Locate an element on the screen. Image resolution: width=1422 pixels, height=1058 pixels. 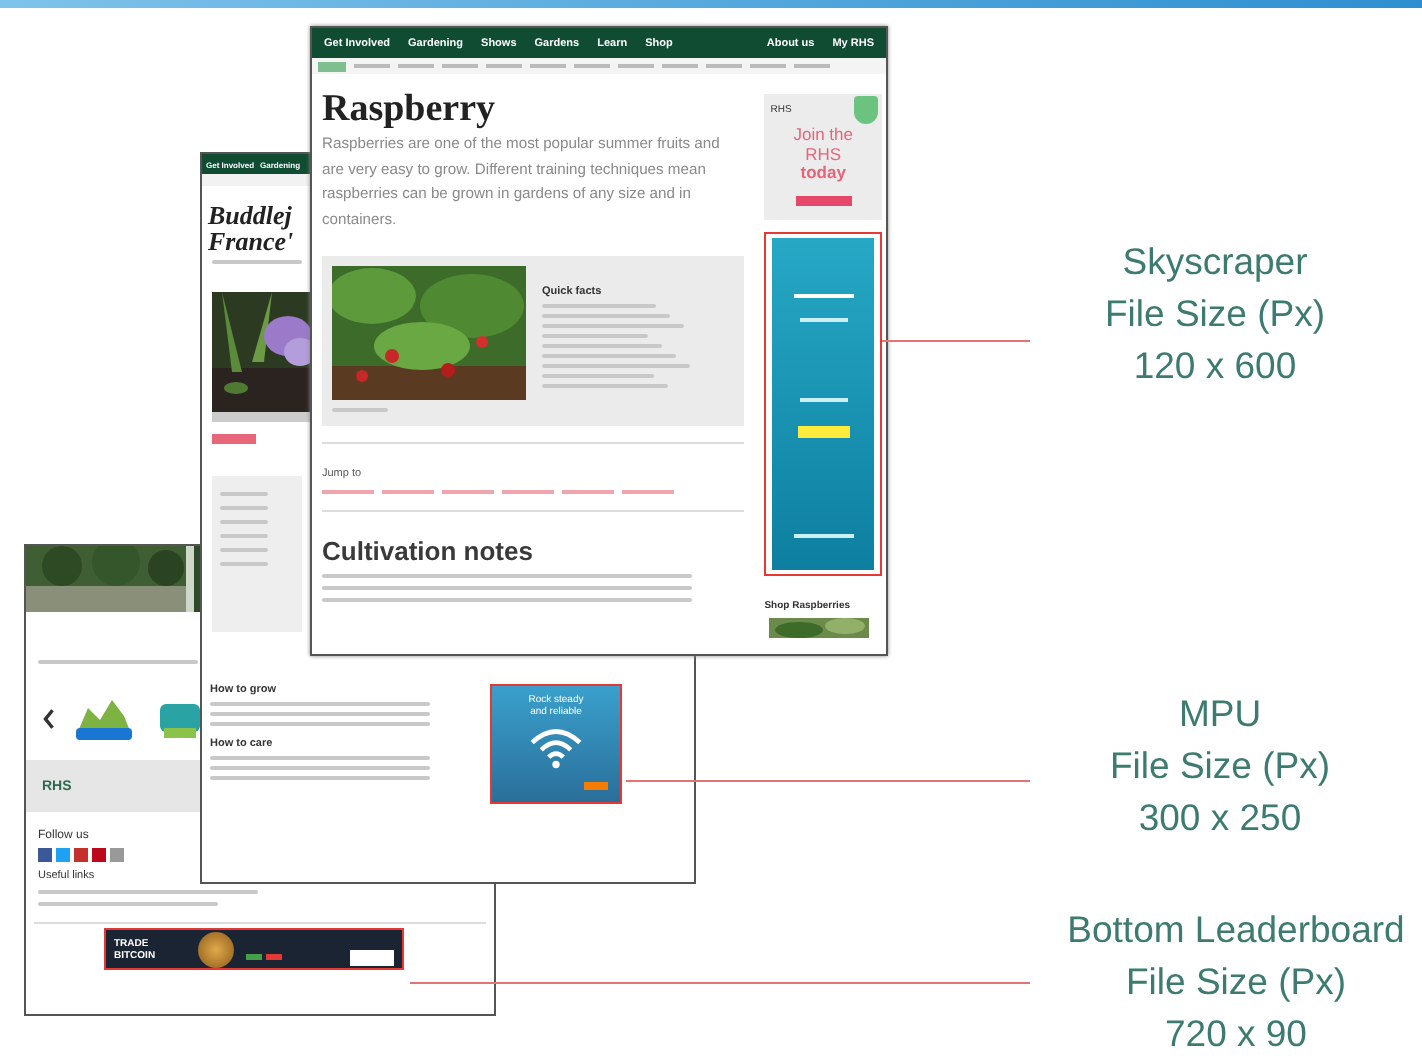
add-button is located at coordinates (234, 439).